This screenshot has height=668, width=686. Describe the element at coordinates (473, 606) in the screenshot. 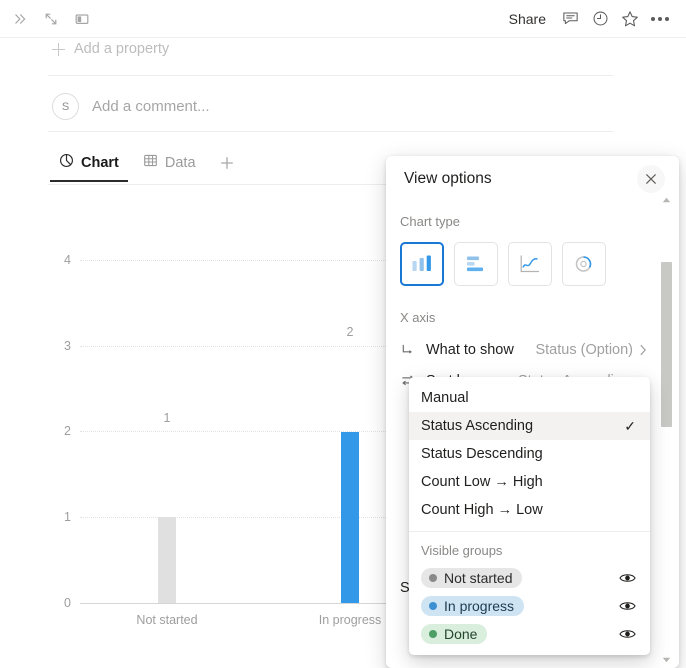

I see `group-pill-in-progress: In progress` at that location.